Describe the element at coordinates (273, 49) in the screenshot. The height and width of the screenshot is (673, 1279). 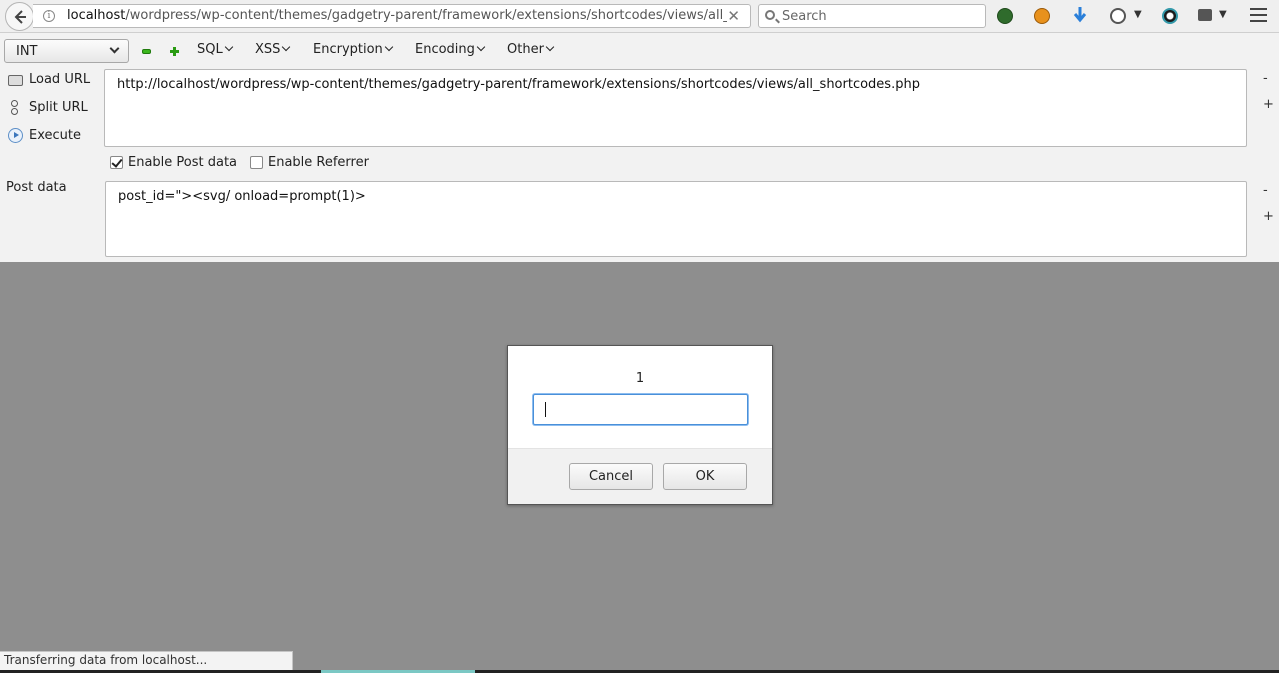
I see `menu-xss: XSS` at that location.